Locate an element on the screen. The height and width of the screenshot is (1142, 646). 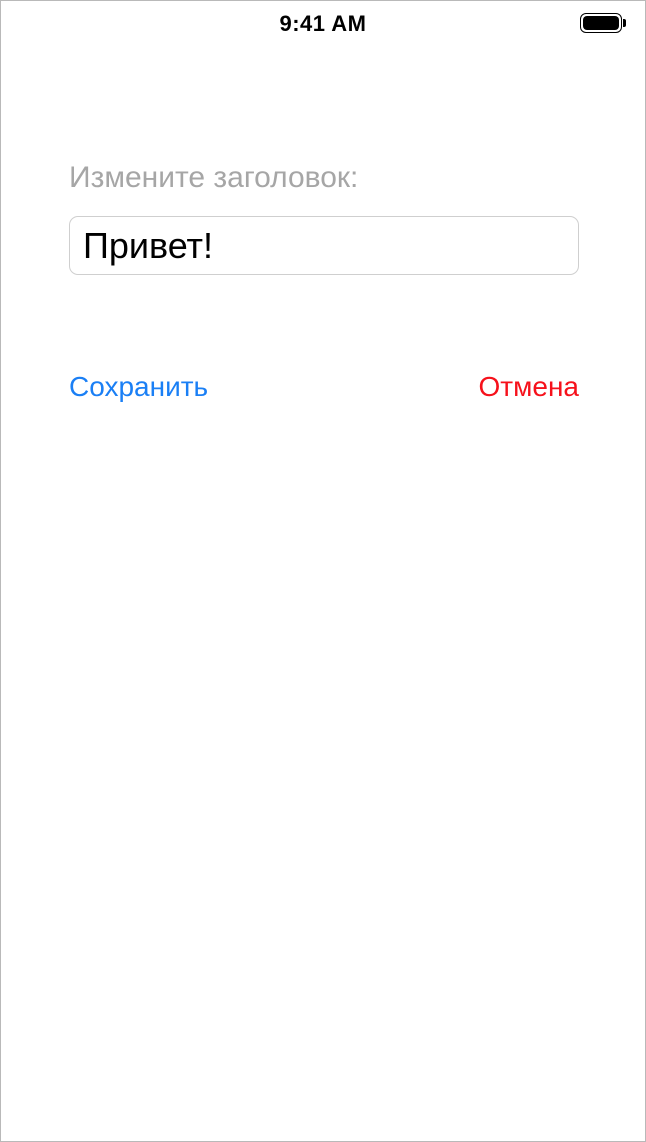
save-button: Сохранить is located at coordinates (138, 387).